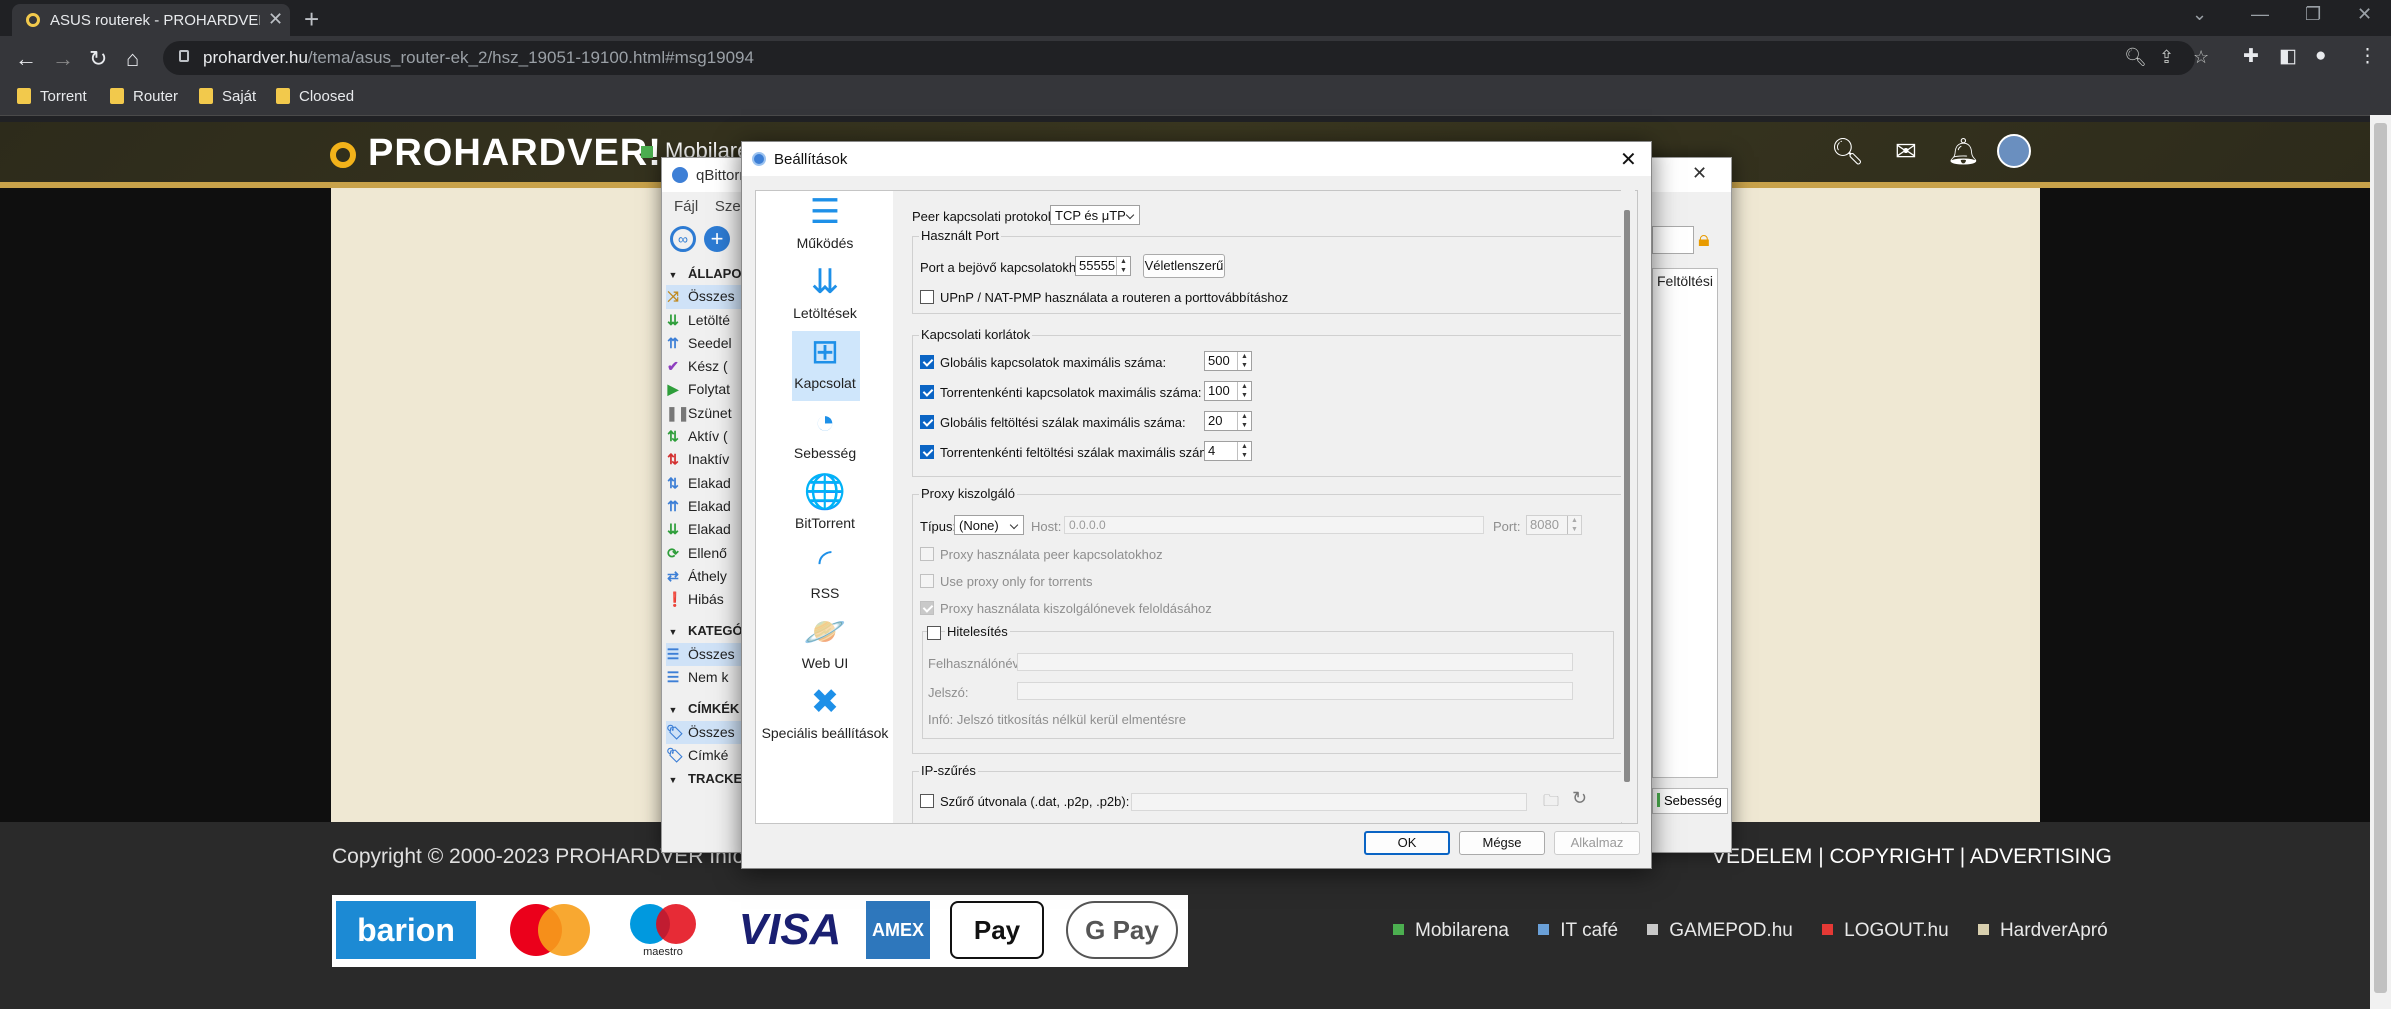 This screenshot has width=2391, height=1009. What do you see at coordinates (151, 20) in the screenshot?
I see `browser-tab: ASUS routerek - PROHARDVER! F ✕` at bounding box center [151, 20].